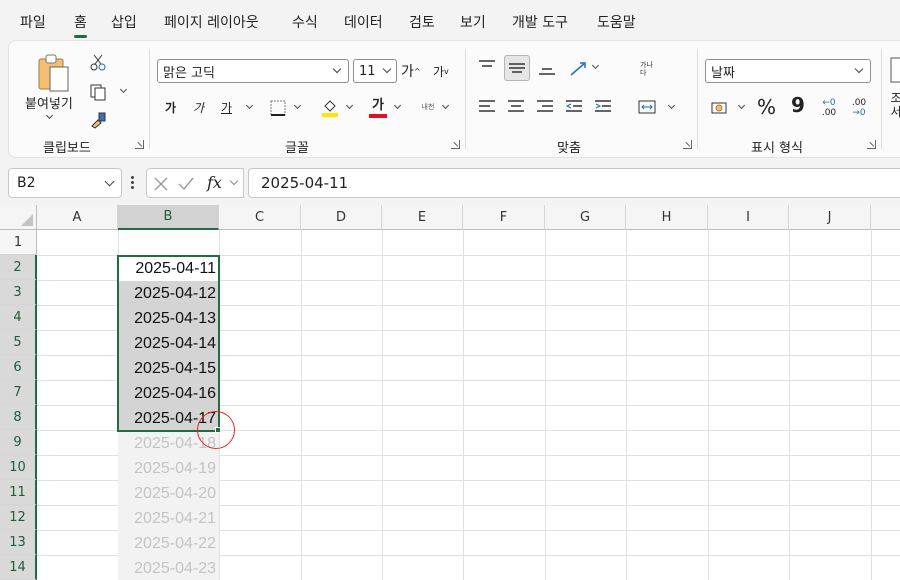  What do you see at coordinates (455, 144) in the screenshot?
I see `font-launcher-icon` at bounding box center [455, 144].